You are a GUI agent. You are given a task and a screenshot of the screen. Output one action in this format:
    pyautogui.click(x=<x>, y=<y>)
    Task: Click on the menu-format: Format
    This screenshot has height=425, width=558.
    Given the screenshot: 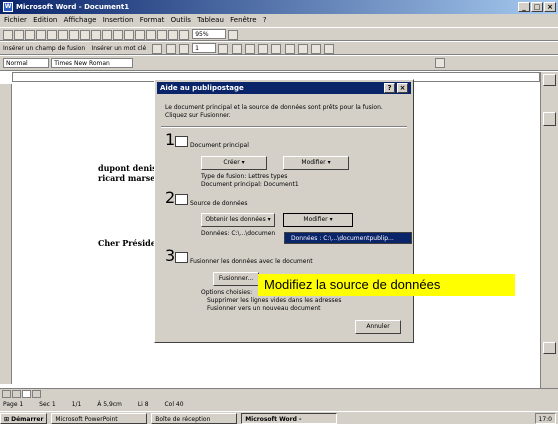 What is the action you would take?
    pyautogui.click(x=152, y=20)
    